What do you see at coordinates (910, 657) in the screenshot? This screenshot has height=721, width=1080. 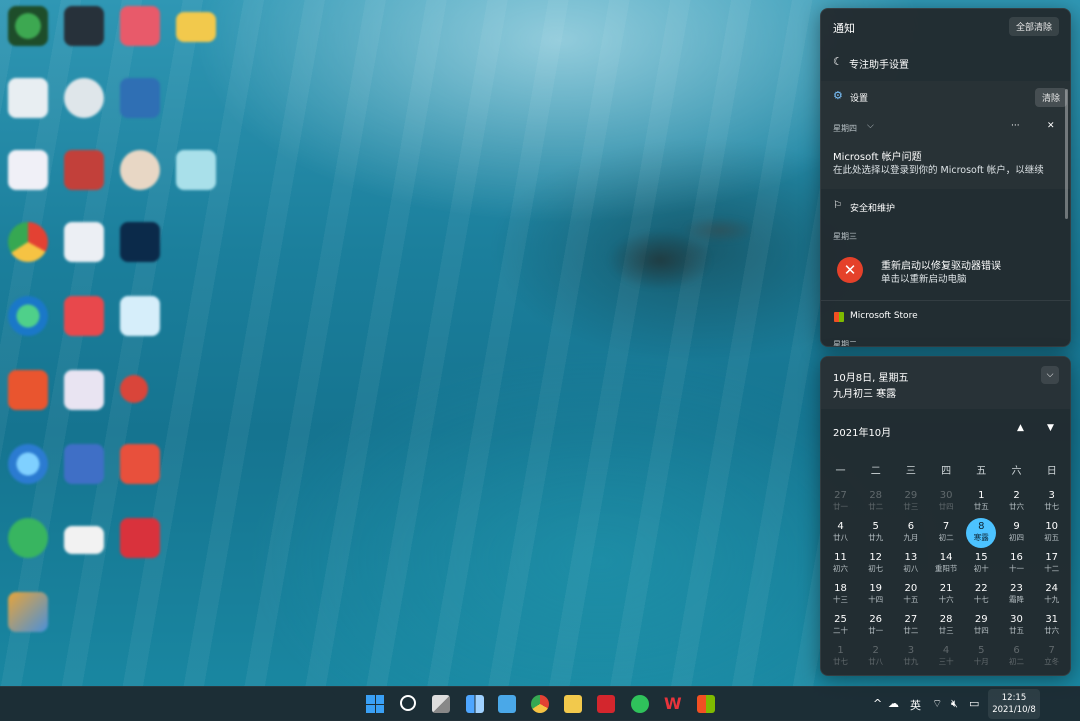 I see `calendar-day: 3 廿九` at bounding box center [910, 657].